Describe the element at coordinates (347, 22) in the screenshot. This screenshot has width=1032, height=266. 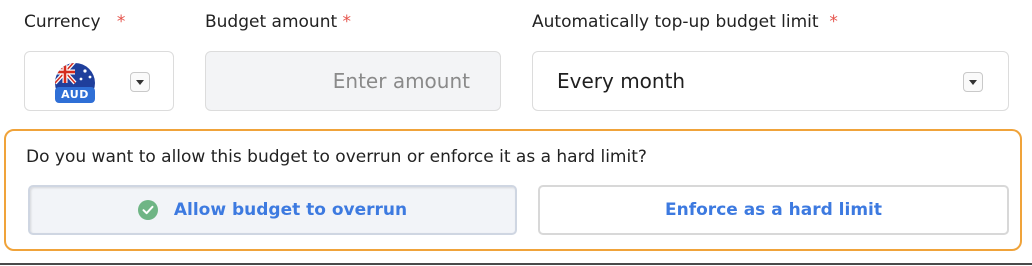
I see `budget-required-mark: *` at that location.